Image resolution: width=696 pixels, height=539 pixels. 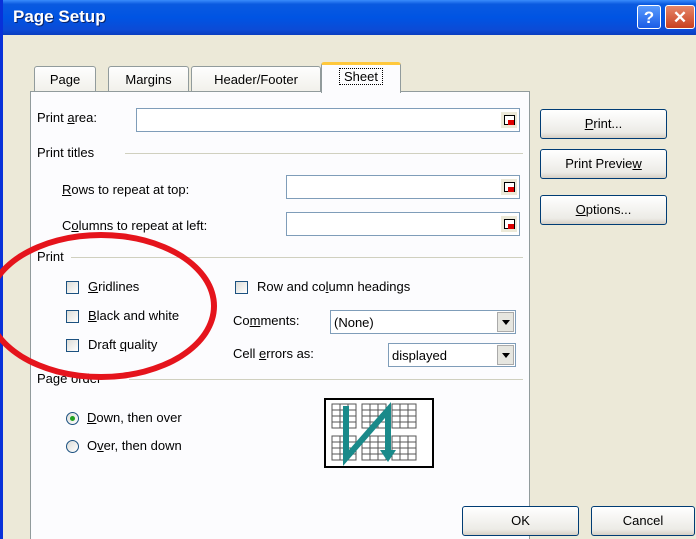 What do you see at coordinates (403, 187) in the screenshot?
I see `rows-to-repeat-input` at bounding box center [403, 187].